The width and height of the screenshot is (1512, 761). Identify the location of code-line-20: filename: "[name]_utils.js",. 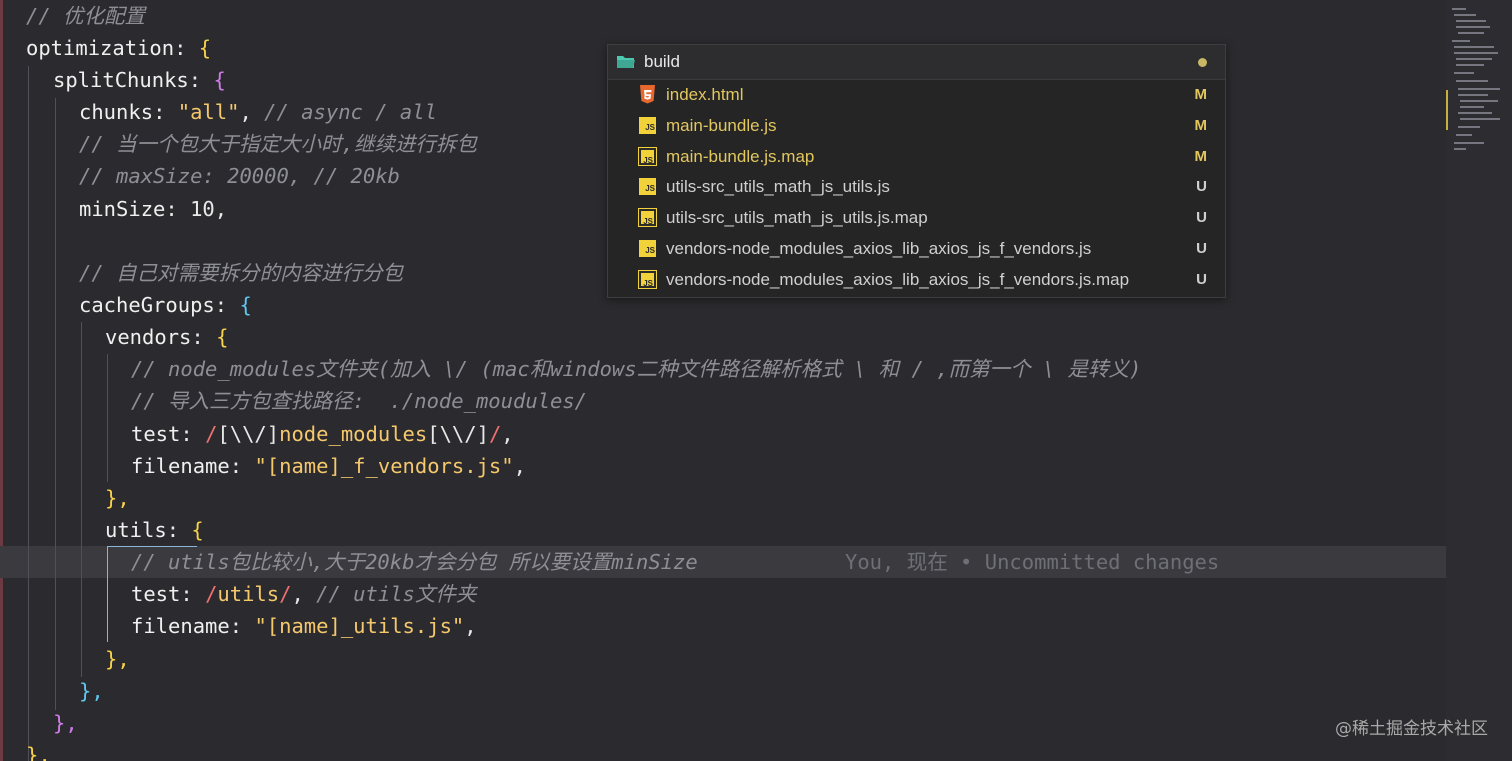
(304, 626).